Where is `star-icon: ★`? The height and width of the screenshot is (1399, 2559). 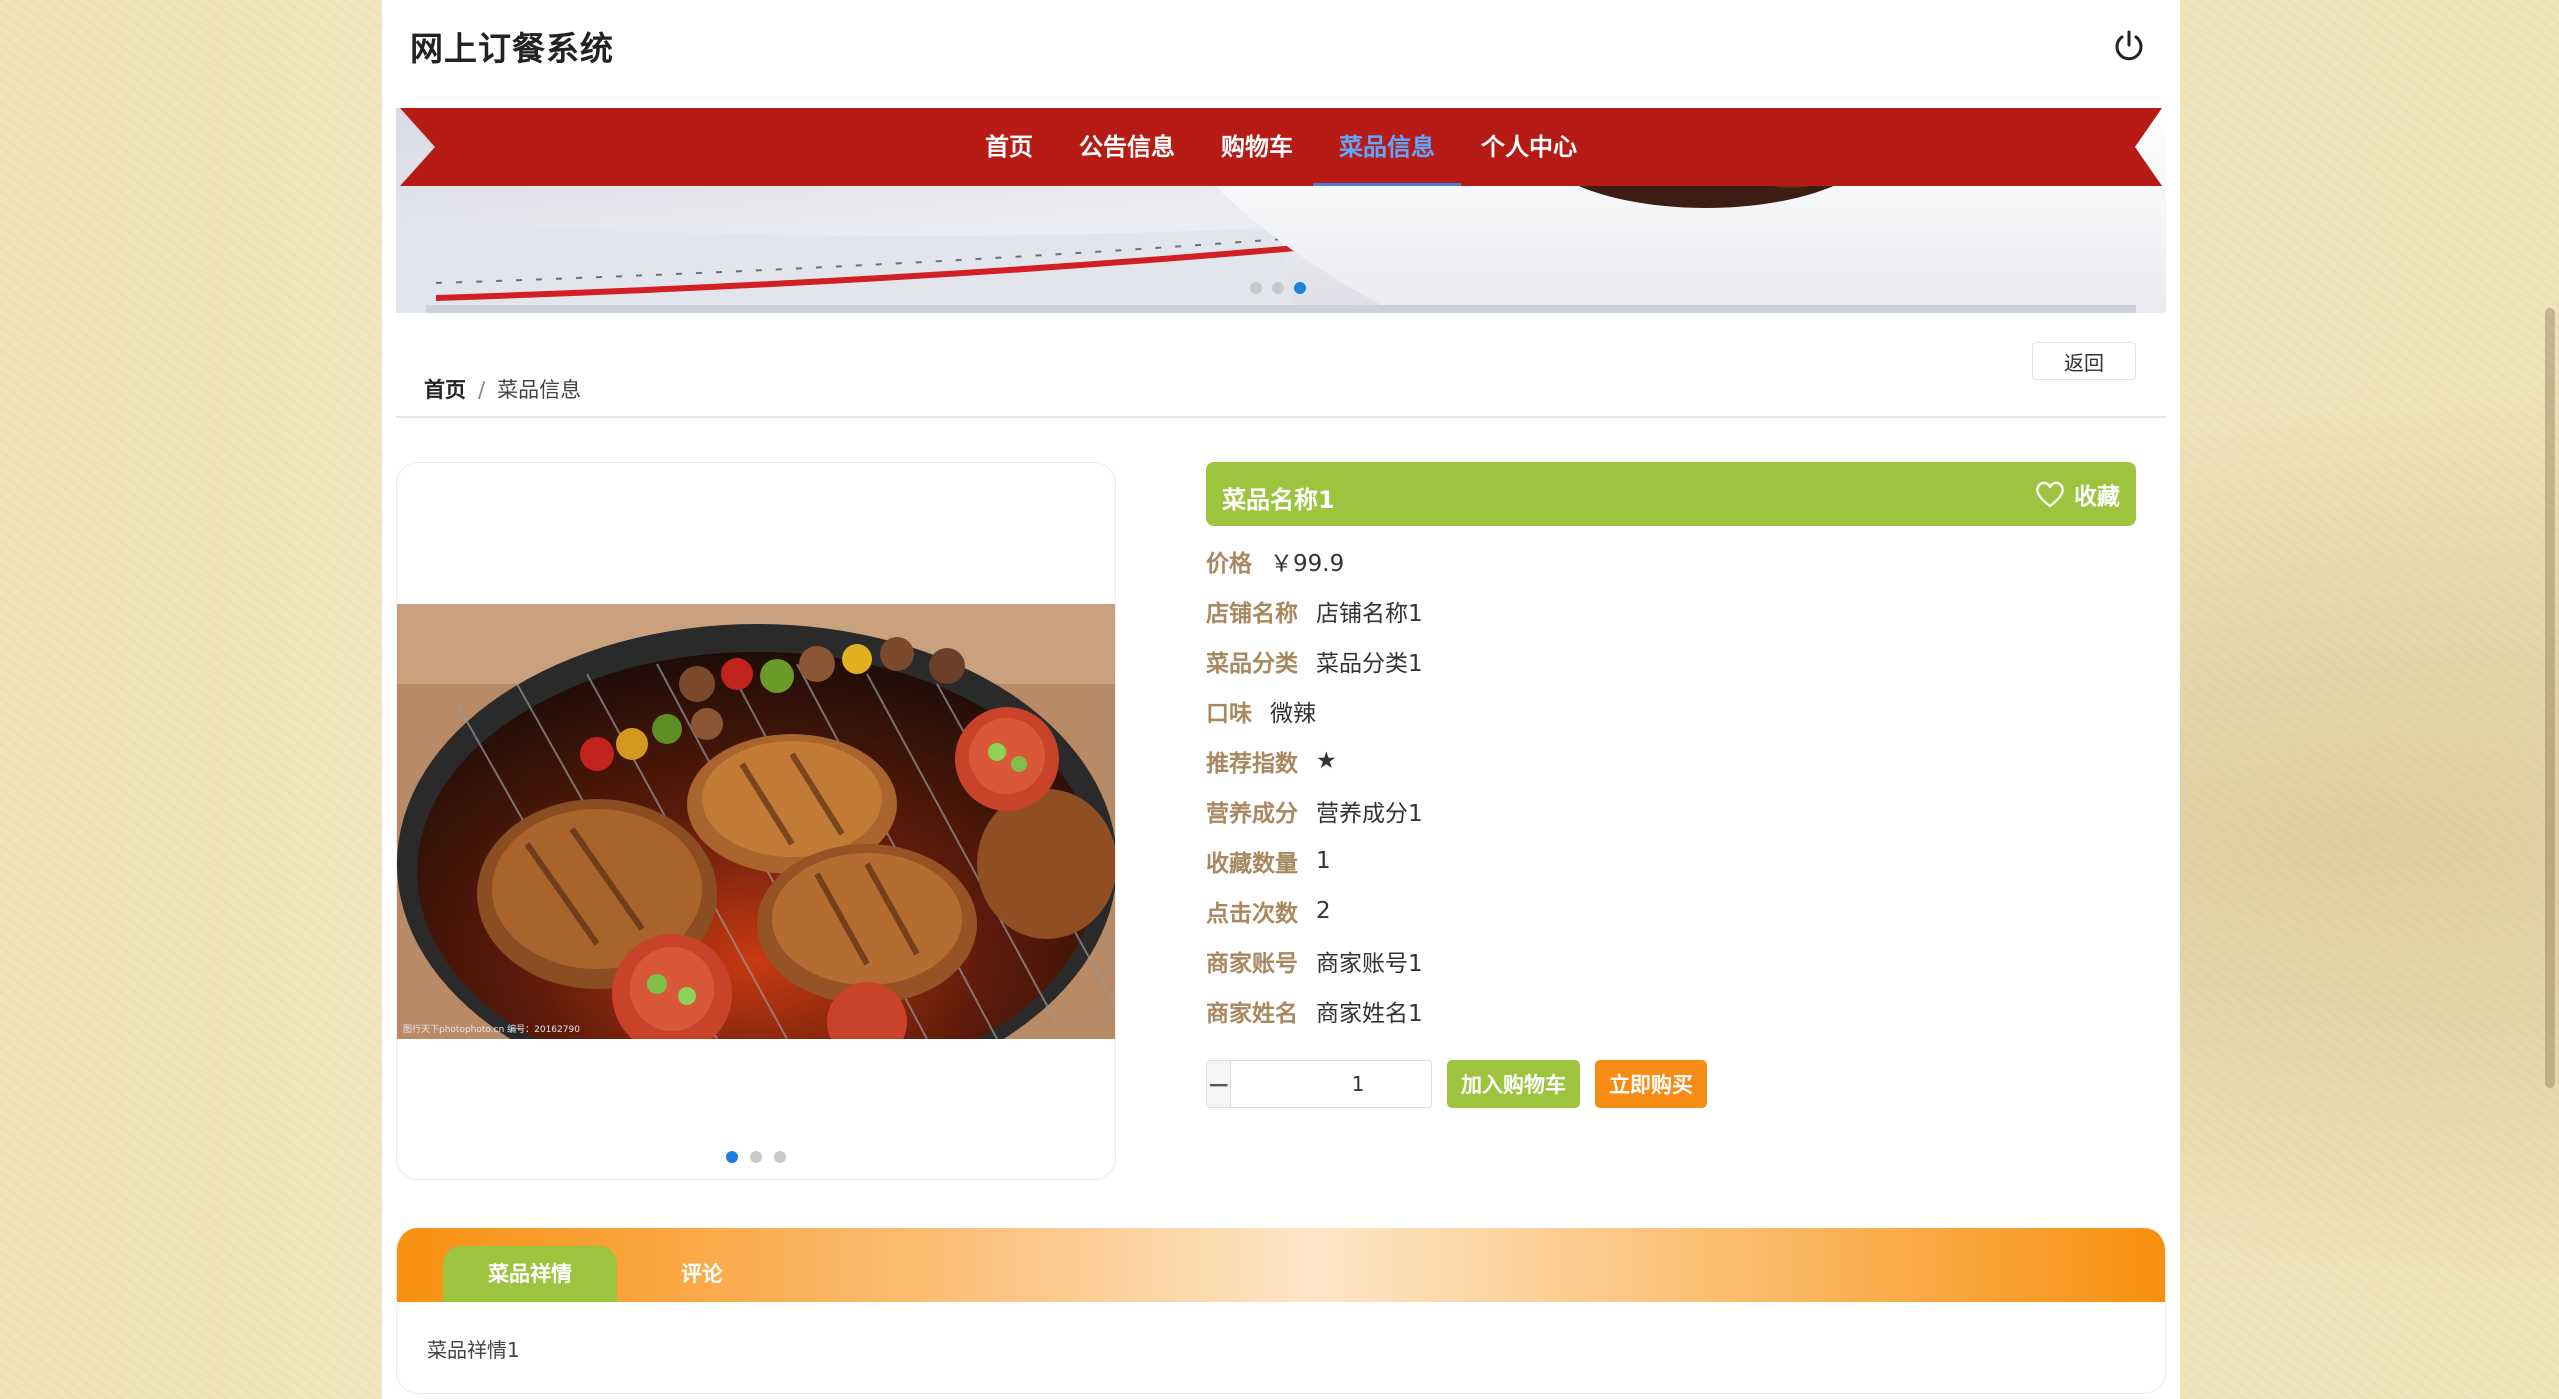
star-icon: ★ is located at coordinates (1326, 761).